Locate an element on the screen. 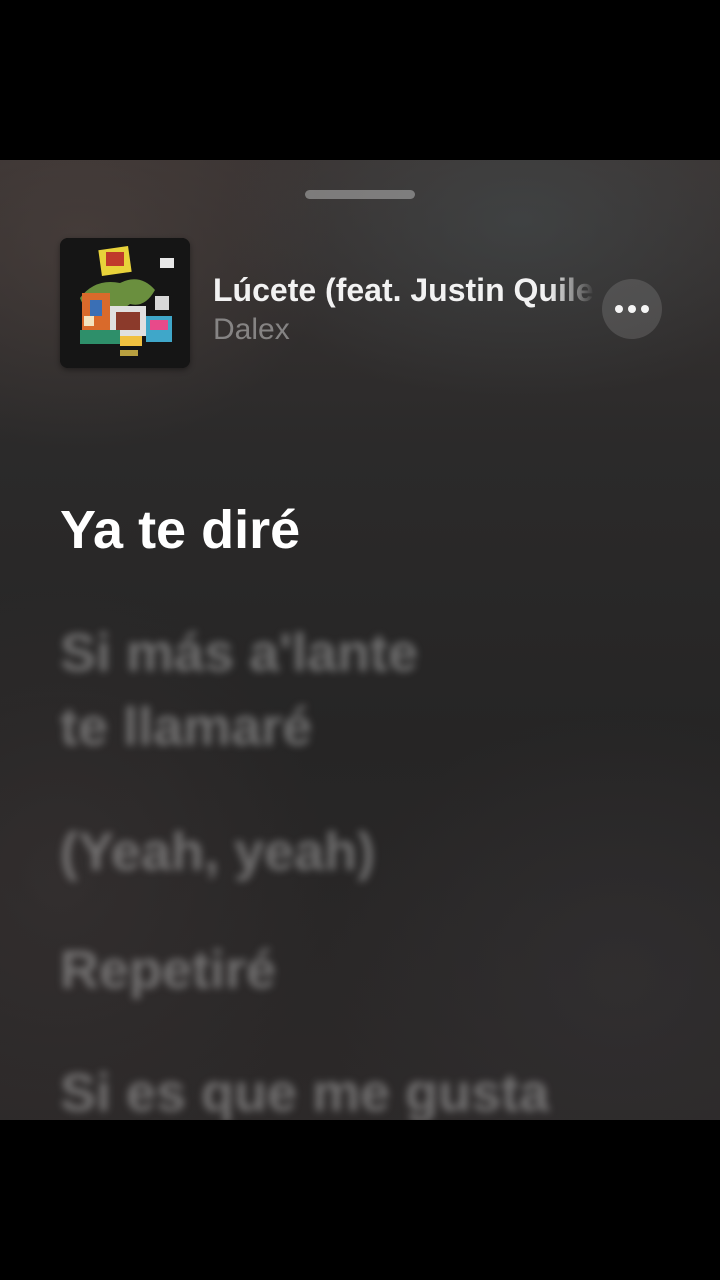  lyric-line: Si es que me gusta is located at coordinates (304, 1089).